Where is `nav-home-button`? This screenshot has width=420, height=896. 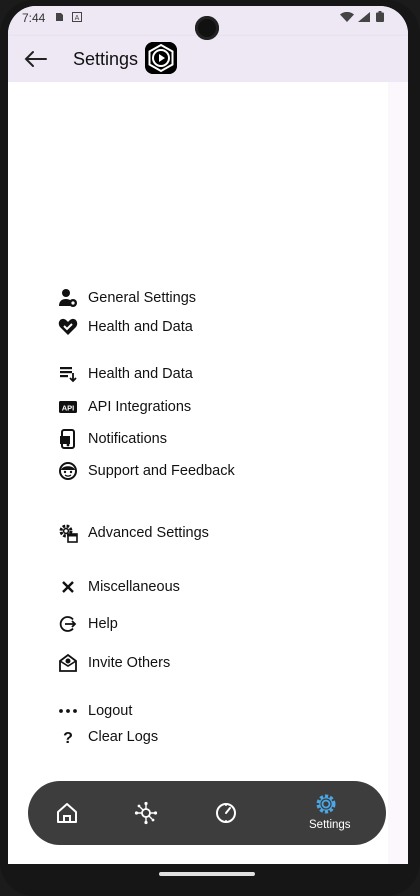
nav-home-button is located at coordinates (67, 813).